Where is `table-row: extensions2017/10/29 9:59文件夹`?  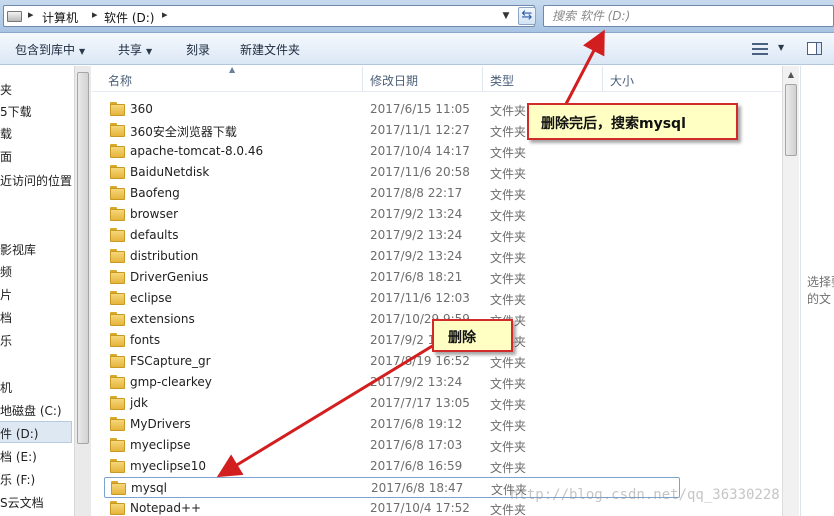
table-row: extensions2017/10/29 9:59文件夹 is located at coordinates (392, 319).